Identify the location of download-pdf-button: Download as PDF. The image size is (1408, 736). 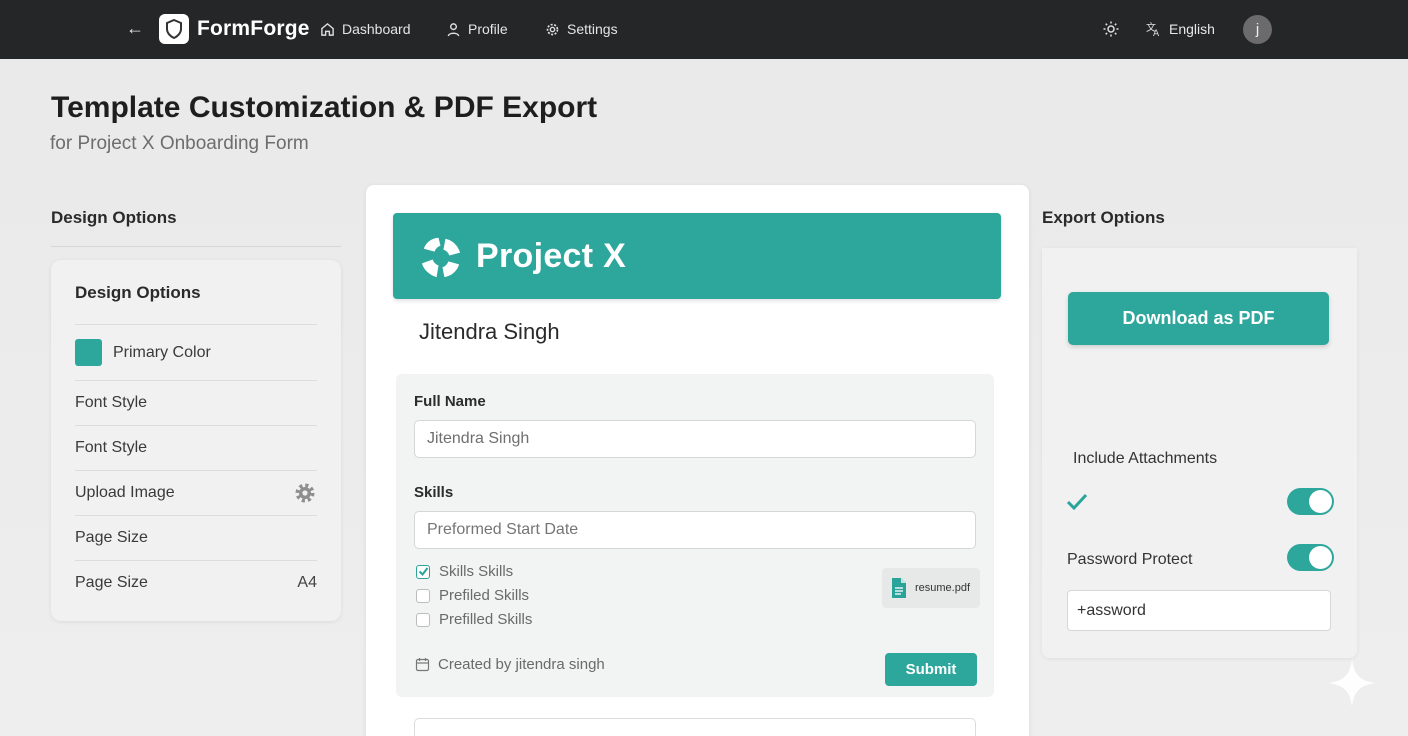
(1198, 318).